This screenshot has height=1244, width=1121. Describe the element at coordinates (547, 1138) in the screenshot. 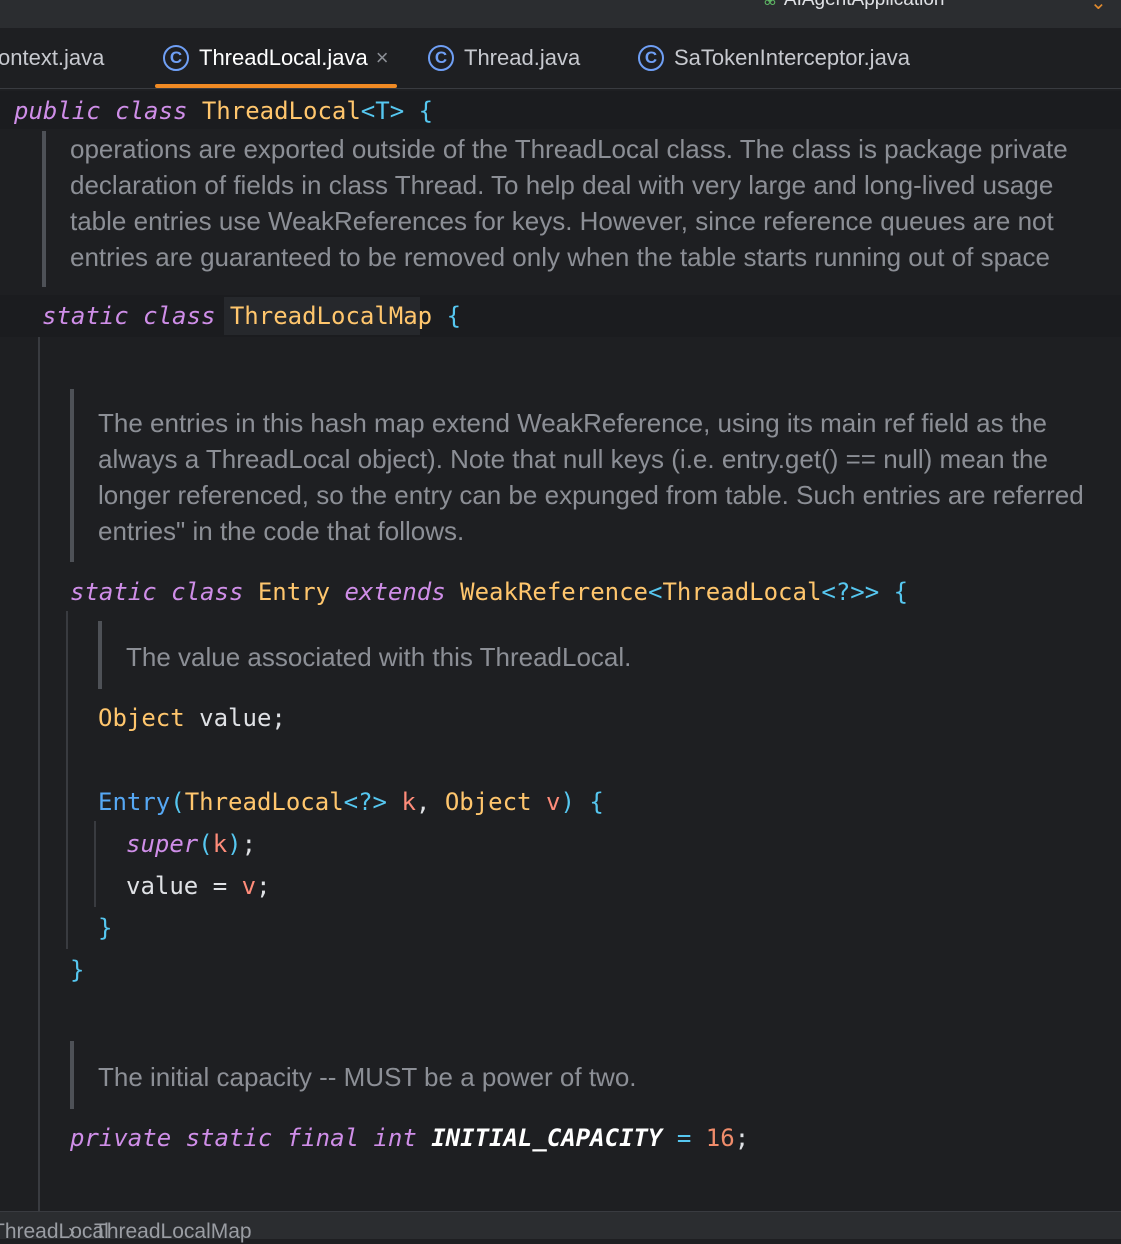

I see `constant-name: INITIAL_CAPACITY` at that location.